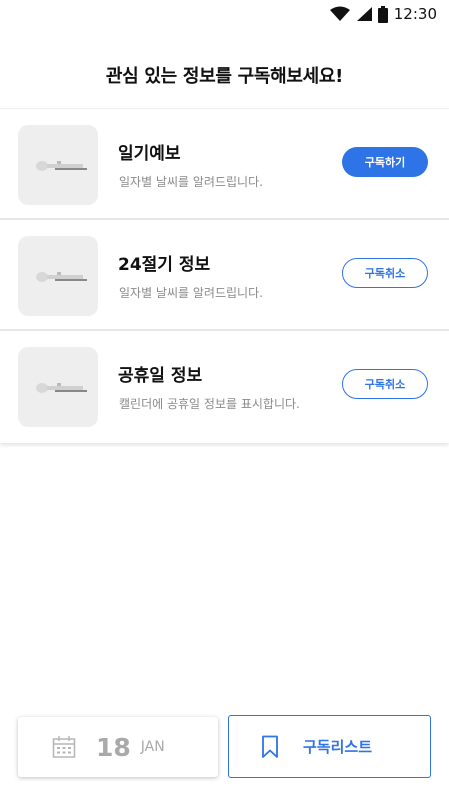  What do you see at coordinates (64, 747) in the screenshot?
I see `calendar-icon` at bounding box center [64, 747].